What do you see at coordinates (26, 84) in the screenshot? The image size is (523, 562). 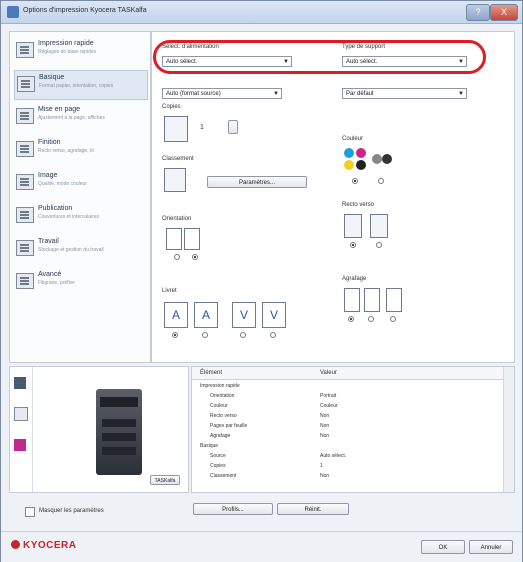 I see `basic-icon` at bounding box center [26, 84].